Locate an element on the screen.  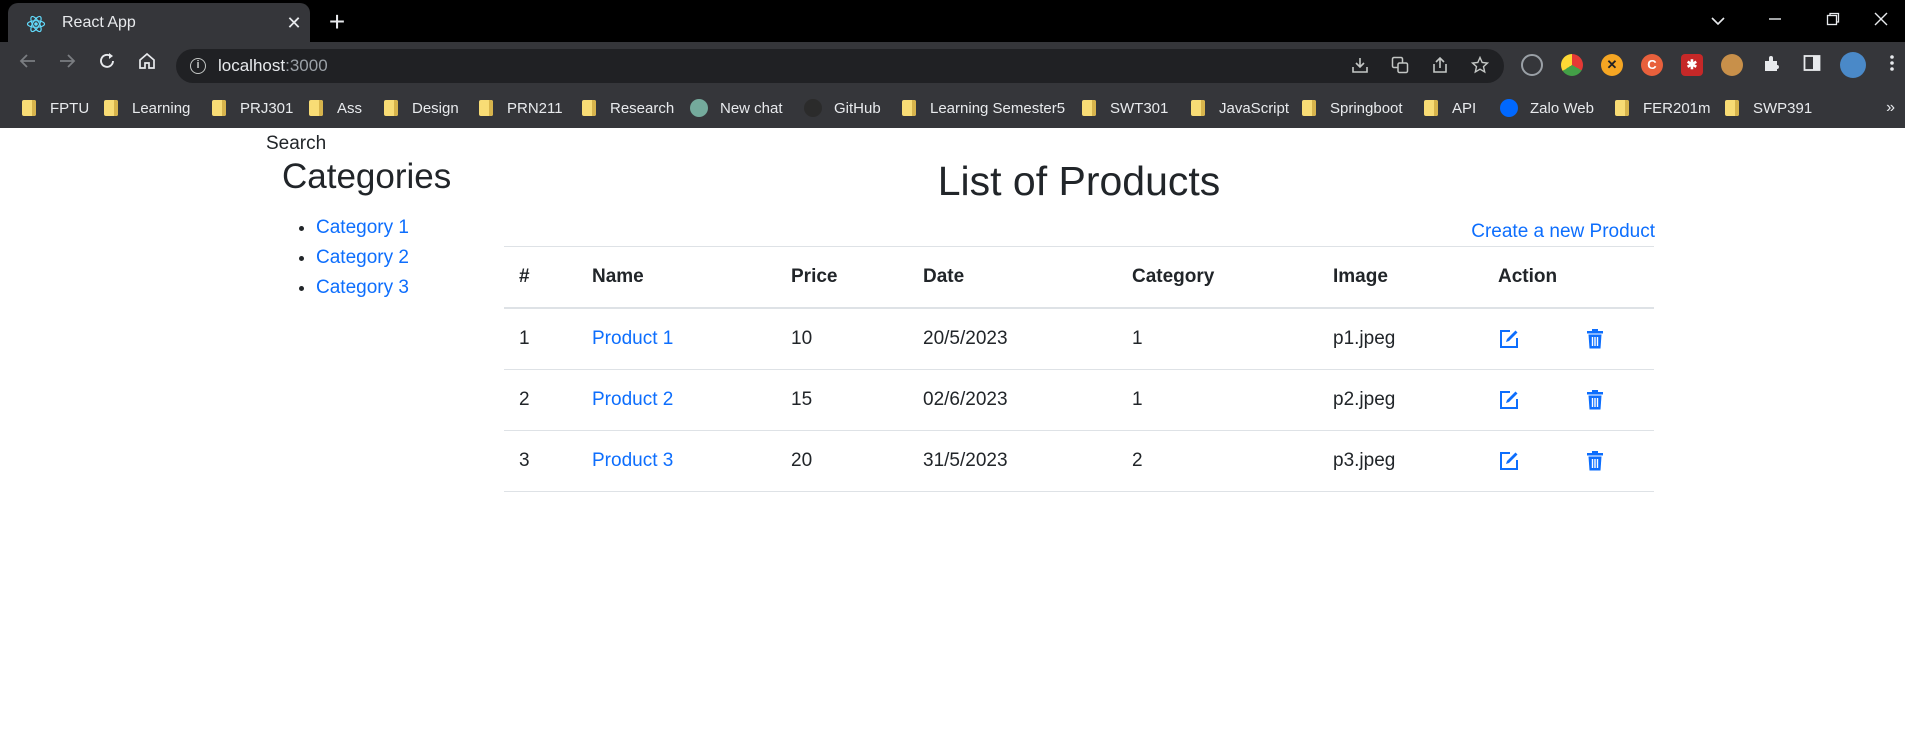
column-header-date: Date is located at coordinates (1012, 277).